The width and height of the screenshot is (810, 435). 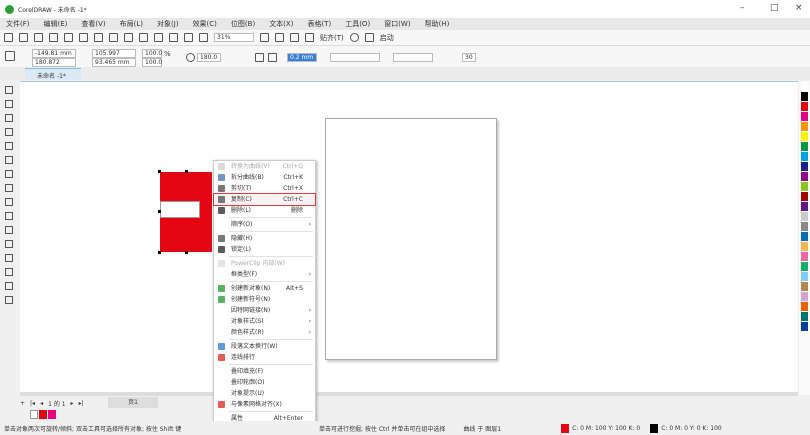 I want to click on outline-width-field: 0.2 mm, so click(x=302, y=57).